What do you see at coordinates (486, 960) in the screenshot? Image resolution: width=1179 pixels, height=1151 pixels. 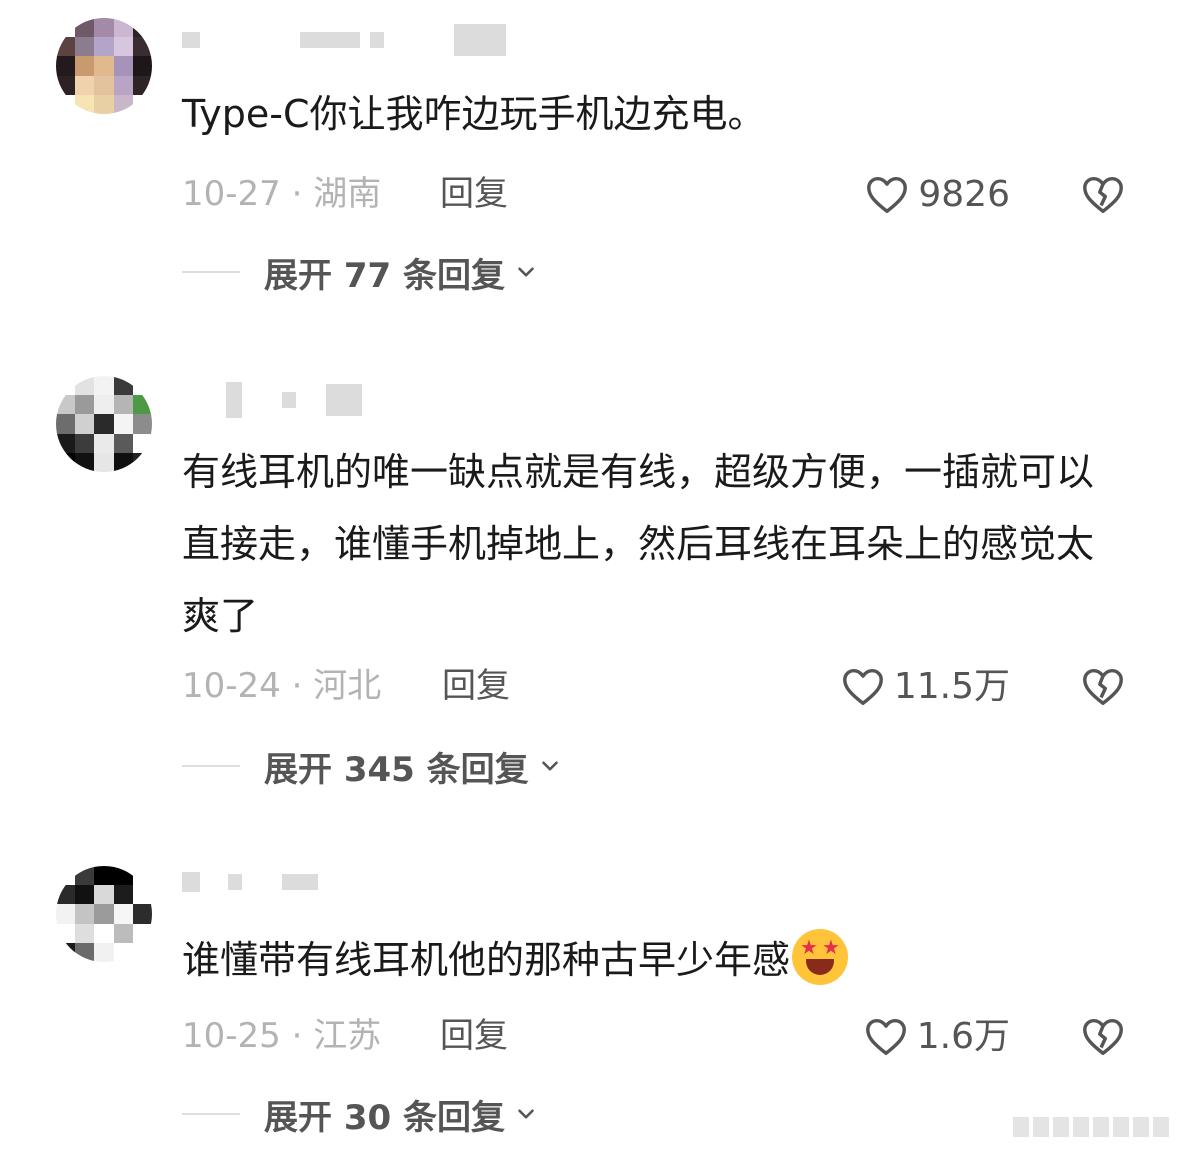 I see `comment-text-content: 谁懂带有线耳机他的那种古早少年感` at bounding box center [486, 960].